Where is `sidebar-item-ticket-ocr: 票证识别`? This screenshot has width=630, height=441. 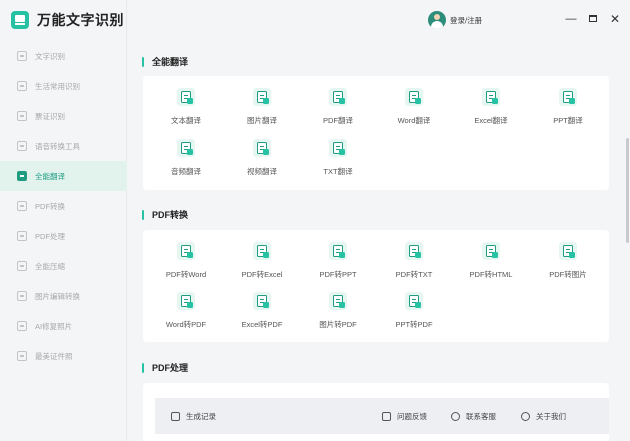
sidebar-item-ticket-ocr: 票证识别 is located at coordinates (63, 116).